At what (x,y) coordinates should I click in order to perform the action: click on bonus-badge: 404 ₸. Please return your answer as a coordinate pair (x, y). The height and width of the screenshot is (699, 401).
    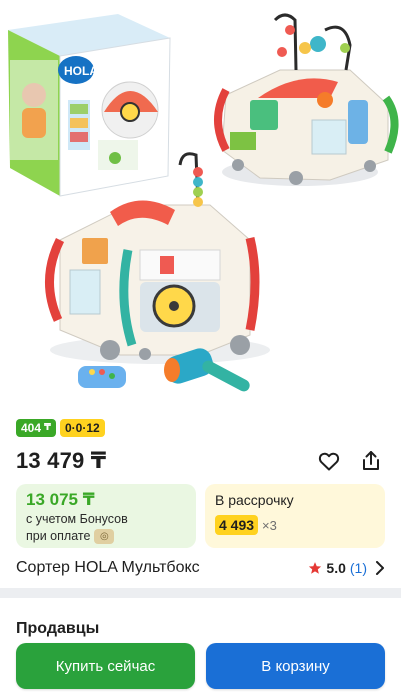
    Looking at the image, I should click on (36, 428).